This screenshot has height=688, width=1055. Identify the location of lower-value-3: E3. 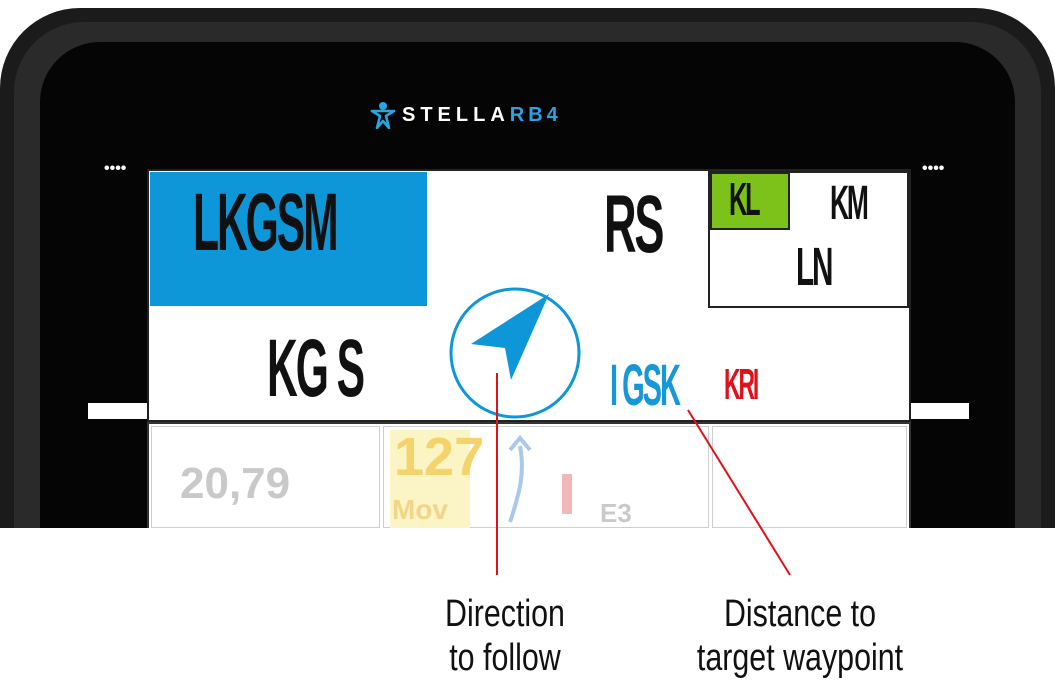
(616, 513).